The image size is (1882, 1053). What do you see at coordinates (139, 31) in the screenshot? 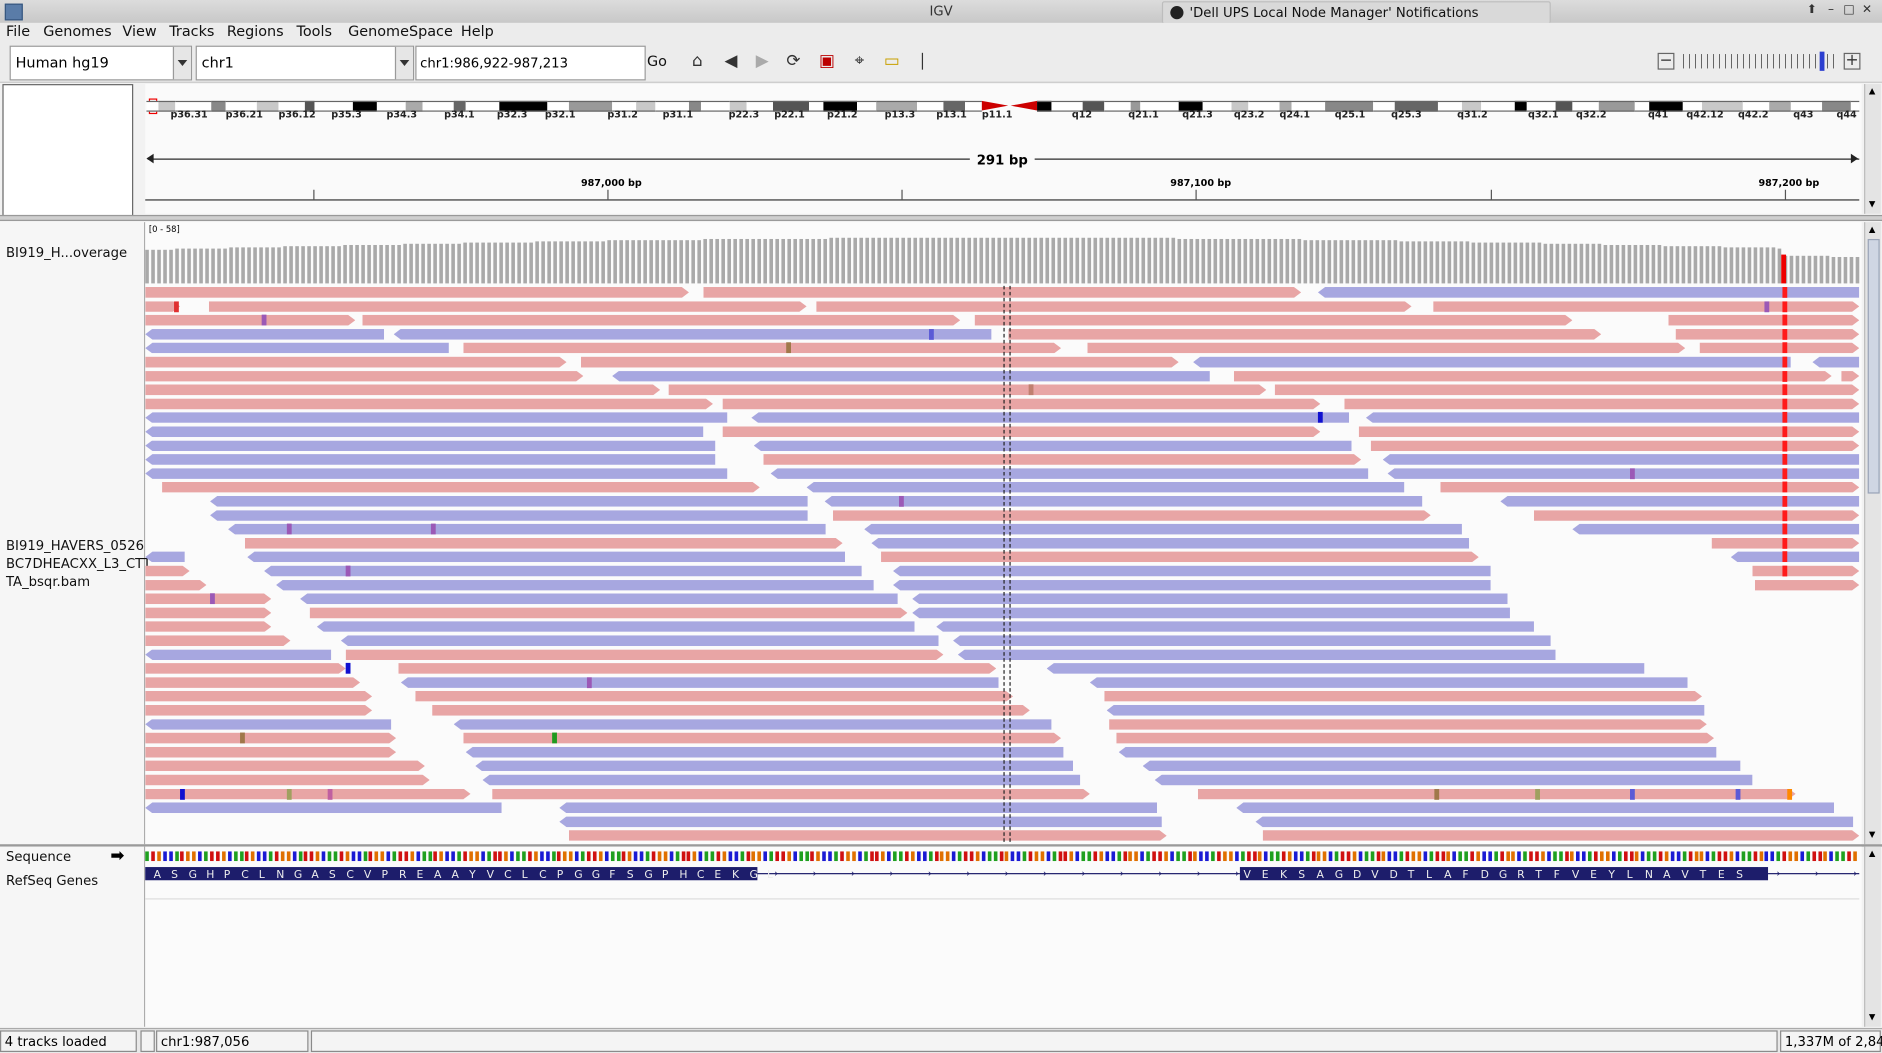
I see `menu-view: View` at bounding box center [139, 31].